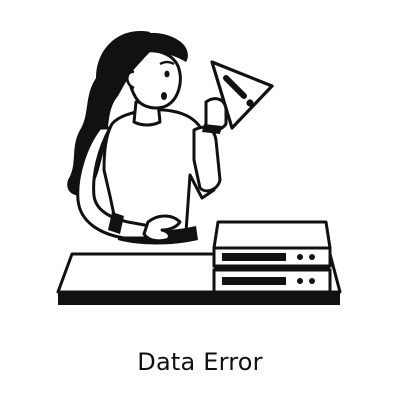 The image size is (400, 400). What do you see at coordinates (200, 362) in the screenshot?
I see `caption-title: Data Error` at bounding box center [200, 362].